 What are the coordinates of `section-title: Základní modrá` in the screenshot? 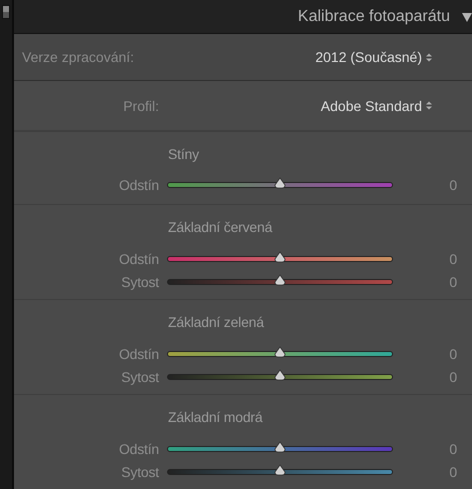 It's located at (216, 417).